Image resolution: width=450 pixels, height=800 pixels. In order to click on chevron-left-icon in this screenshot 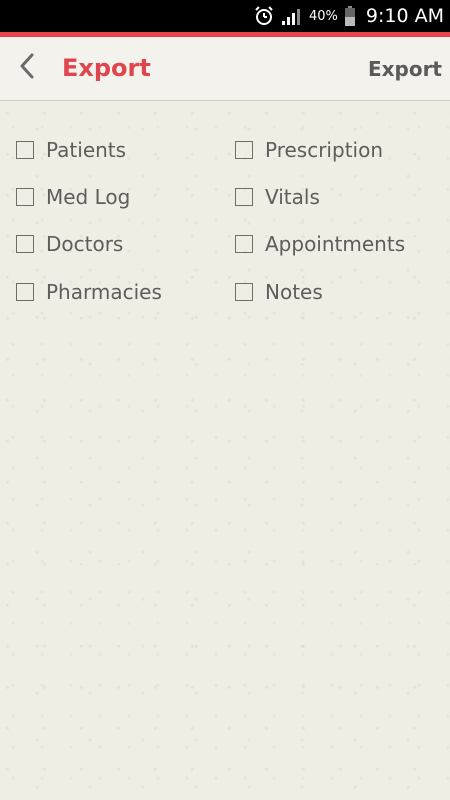, I will do `click(27, 68)`.